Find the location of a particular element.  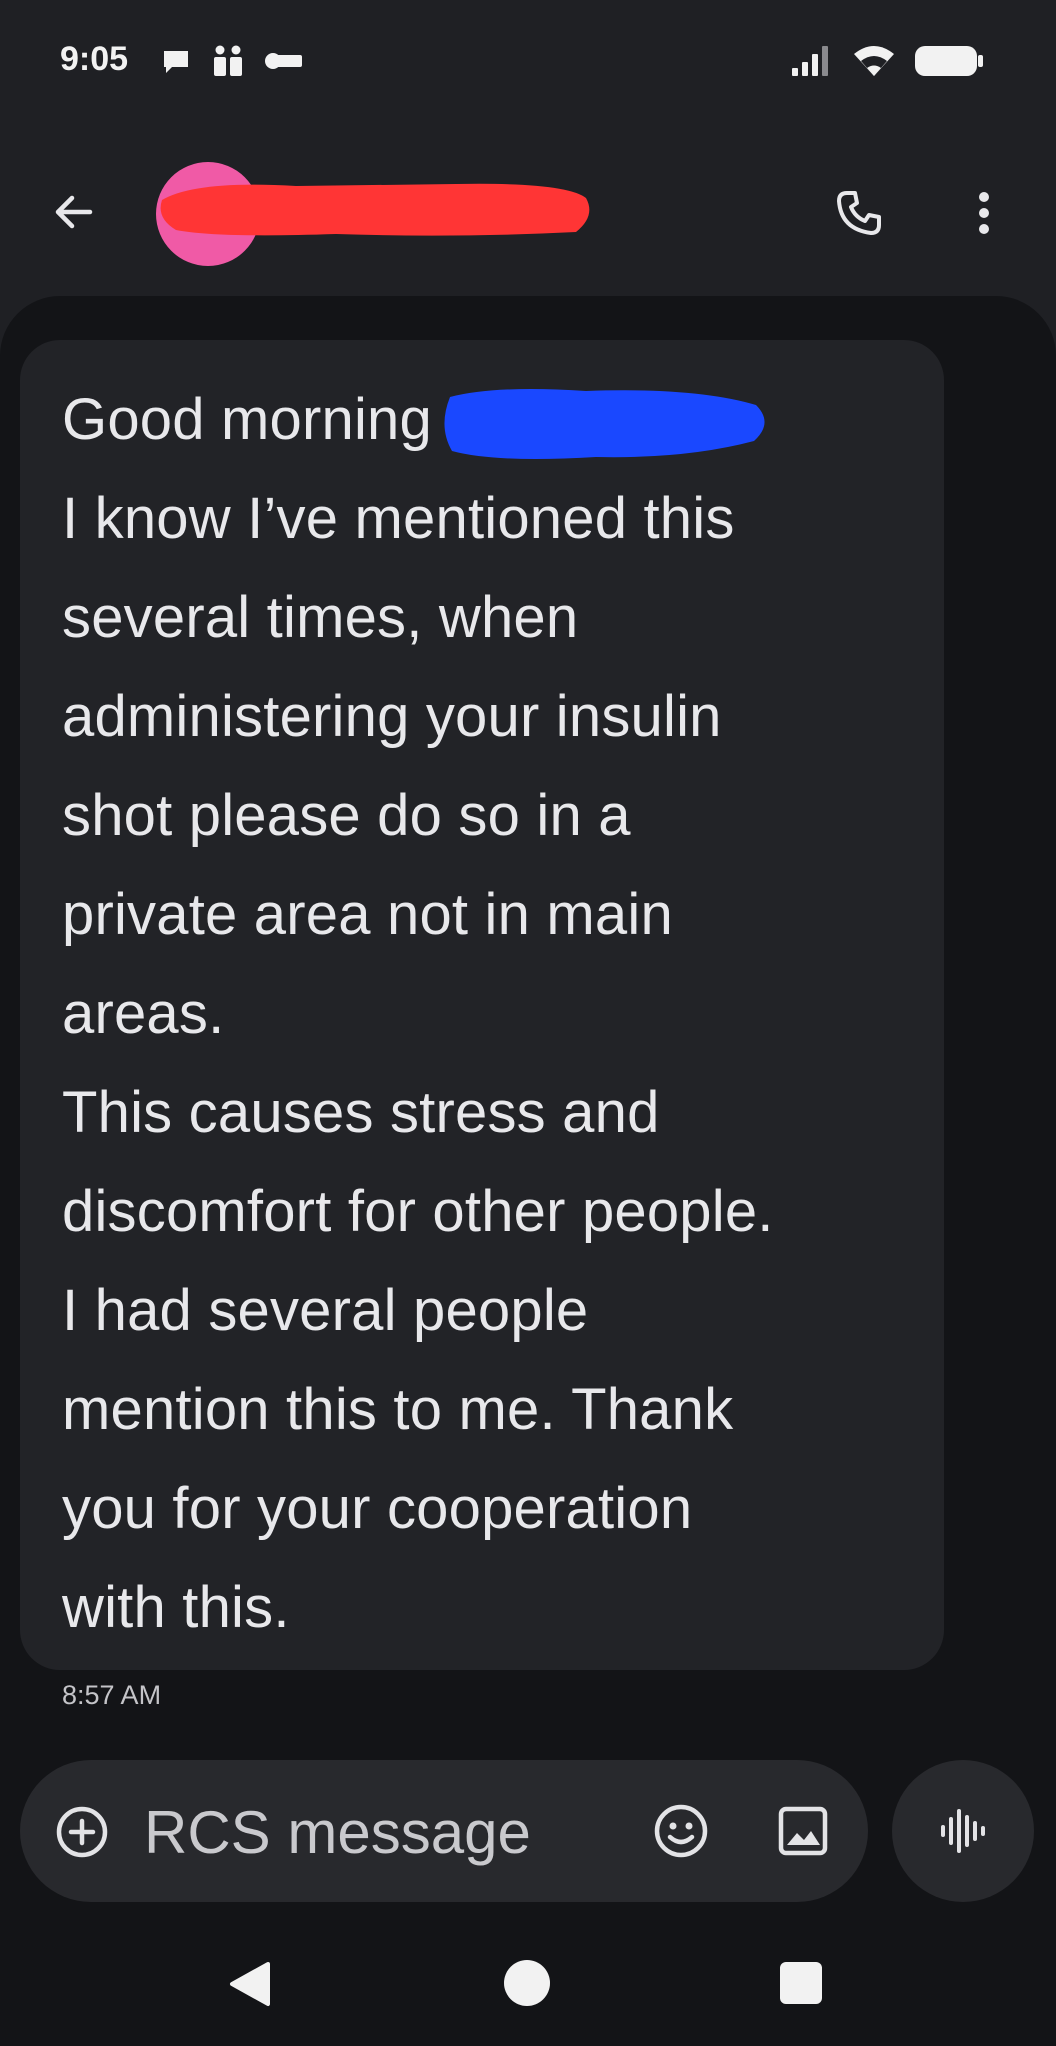

compose-bar: RCS message is located at coordinates (528, 1832).